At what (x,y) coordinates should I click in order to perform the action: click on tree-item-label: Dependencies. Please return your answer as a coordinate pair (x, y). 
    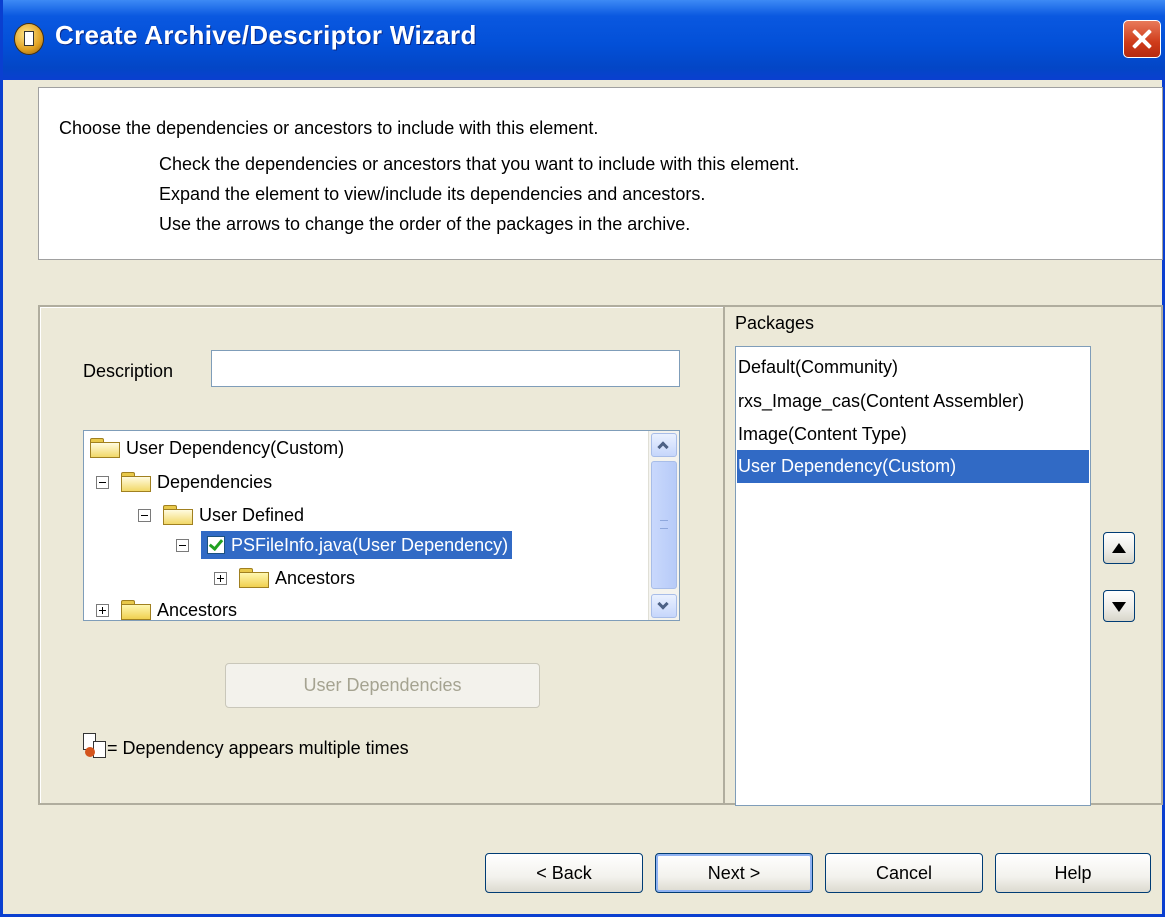
    Looking at the image, I should click on (215, 481).